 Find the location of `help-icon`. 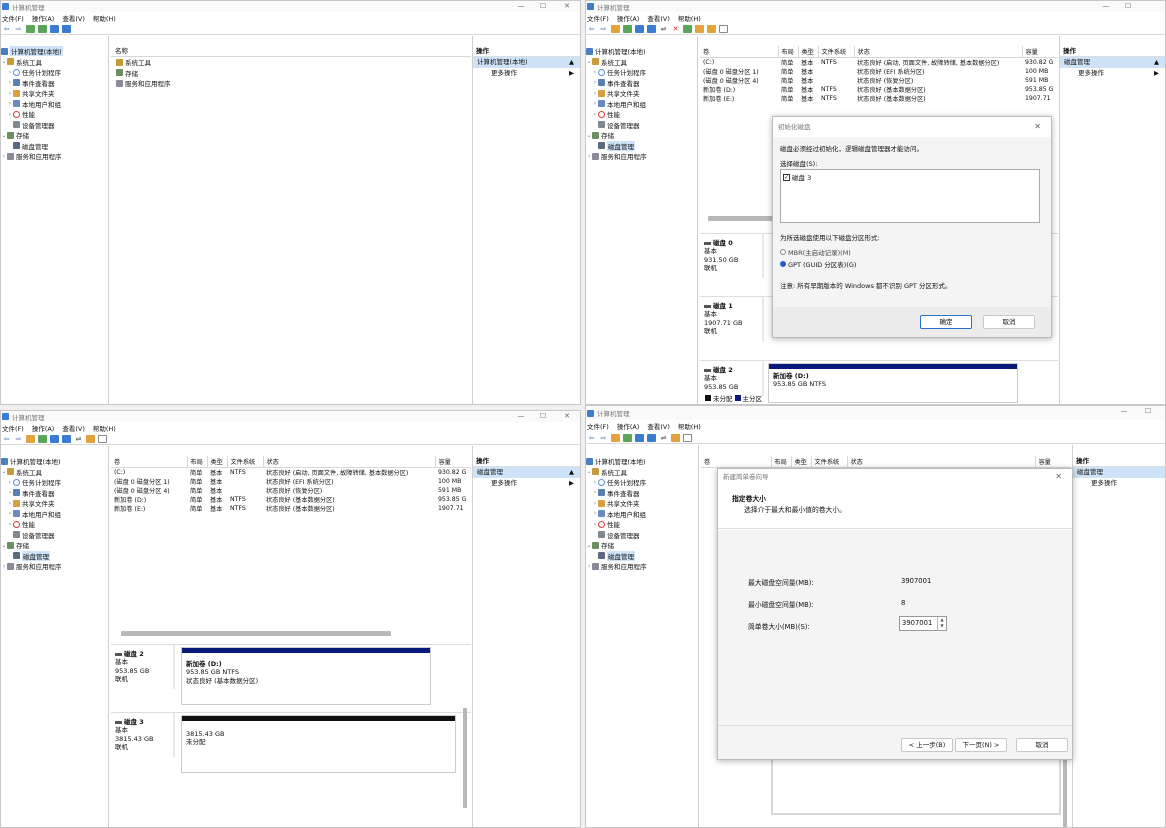

help-icon is located at coordinates (639, 29).